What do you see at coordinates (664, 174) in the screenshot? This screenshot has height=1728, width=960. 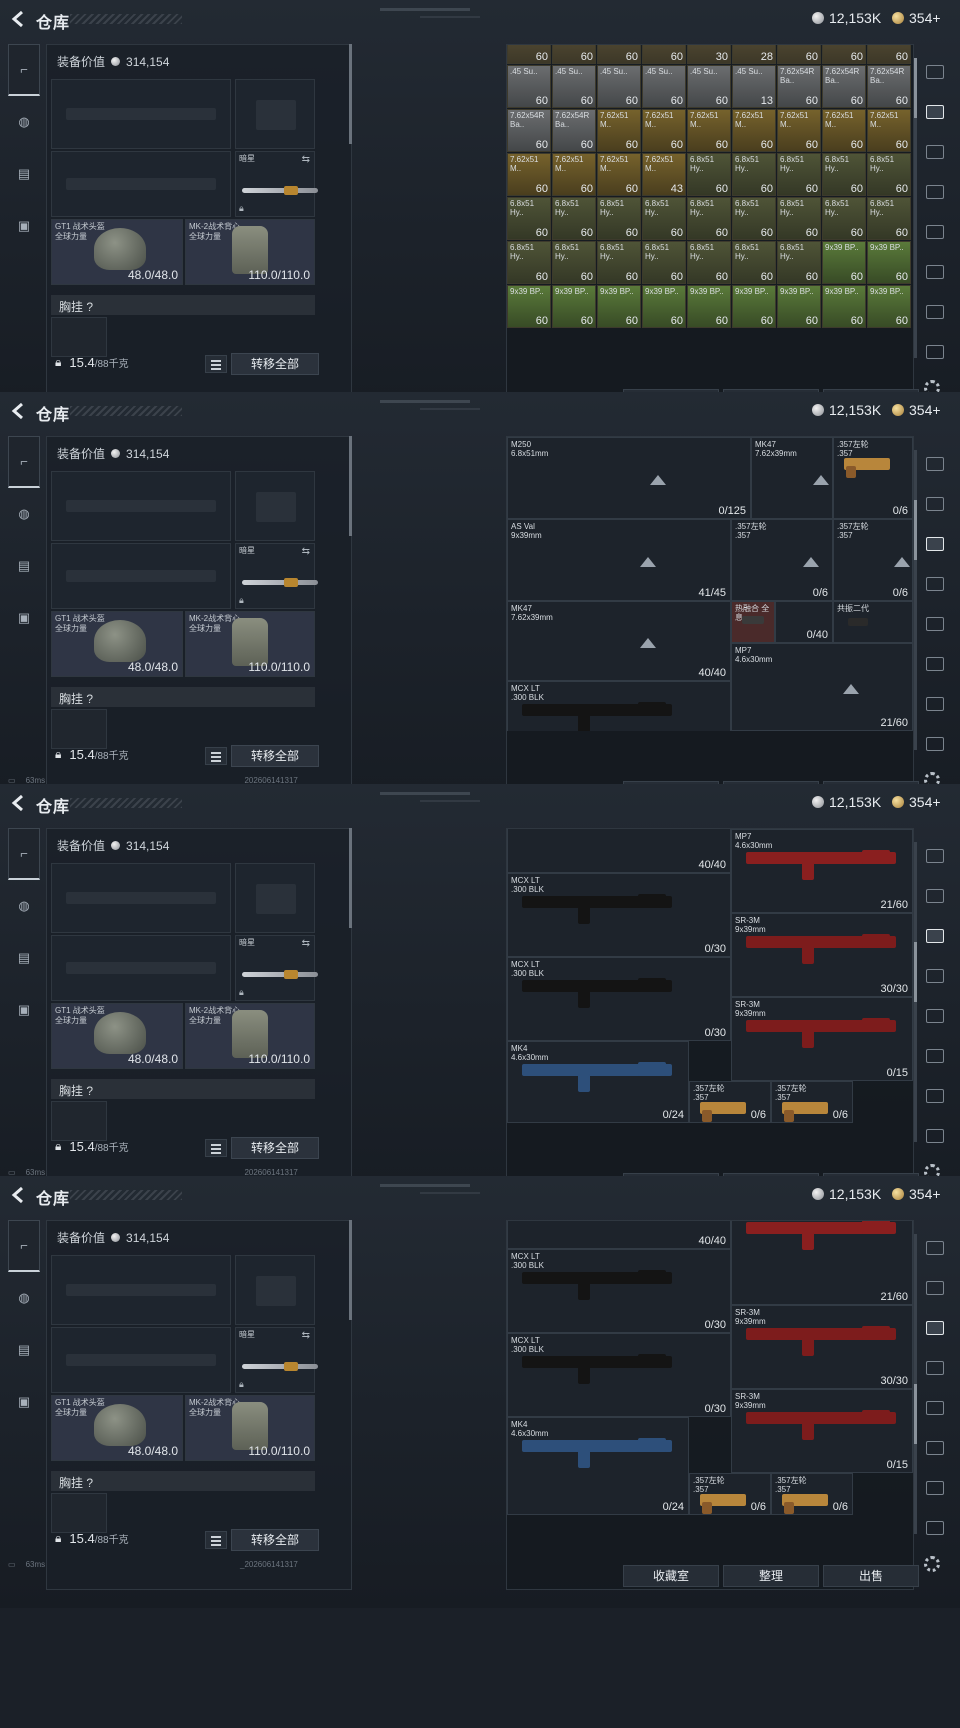 I see `ammo-item: 7.62x51 M.. 43` at bounding box center [664, 174].